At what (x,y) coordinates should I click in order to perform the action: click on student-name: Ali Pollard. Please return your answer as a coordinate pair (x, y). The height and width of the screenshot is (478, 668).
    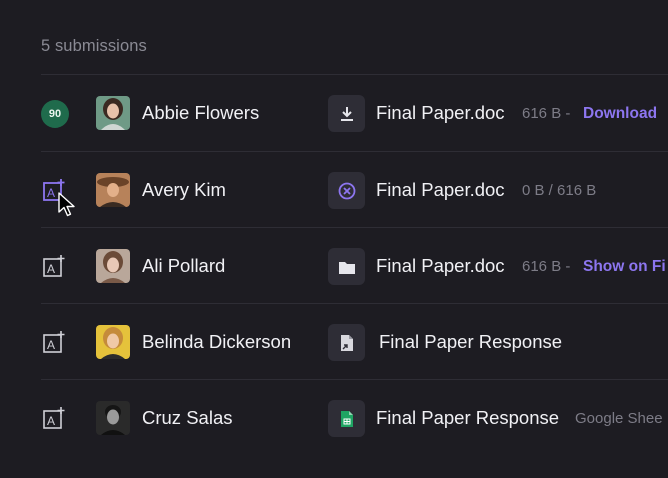
    Looking at the image, I should click on (183, 266).